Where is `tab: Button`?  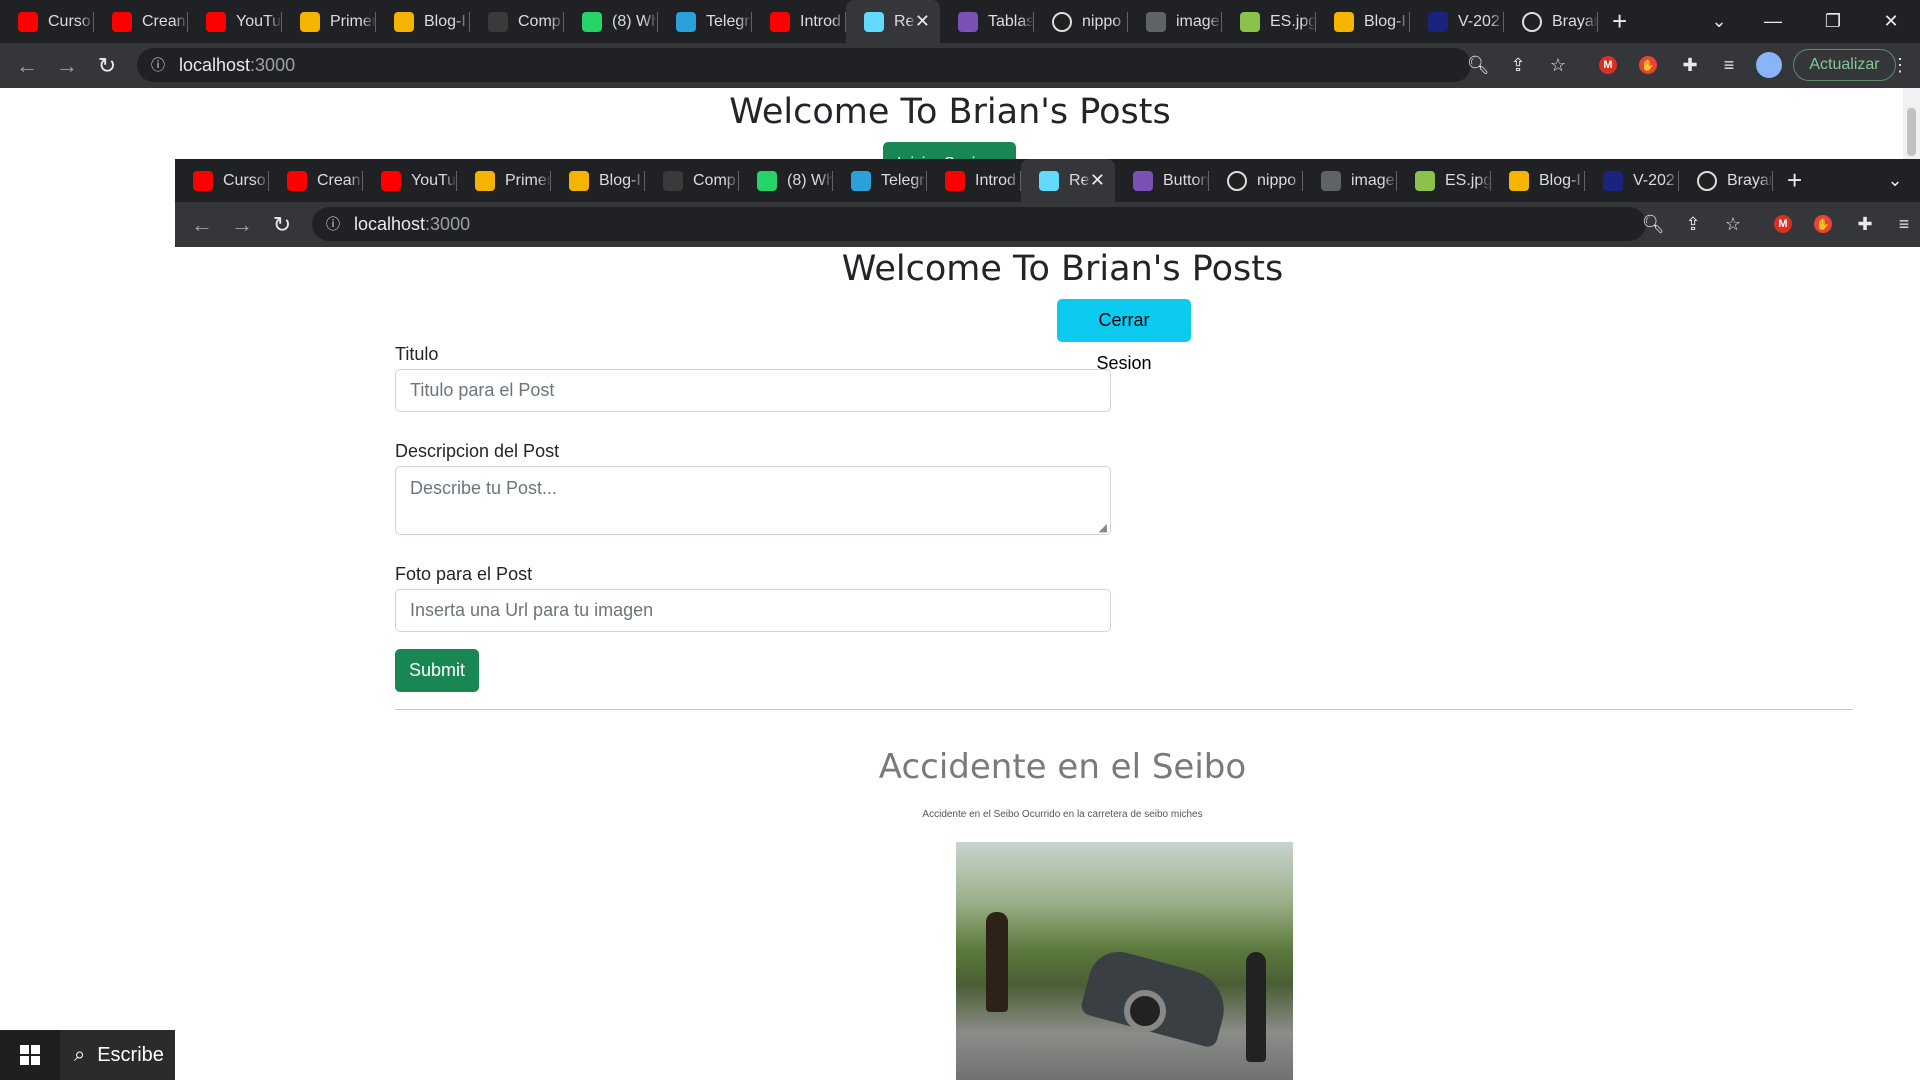
tab: Button is located at coordinates (1162, 180).